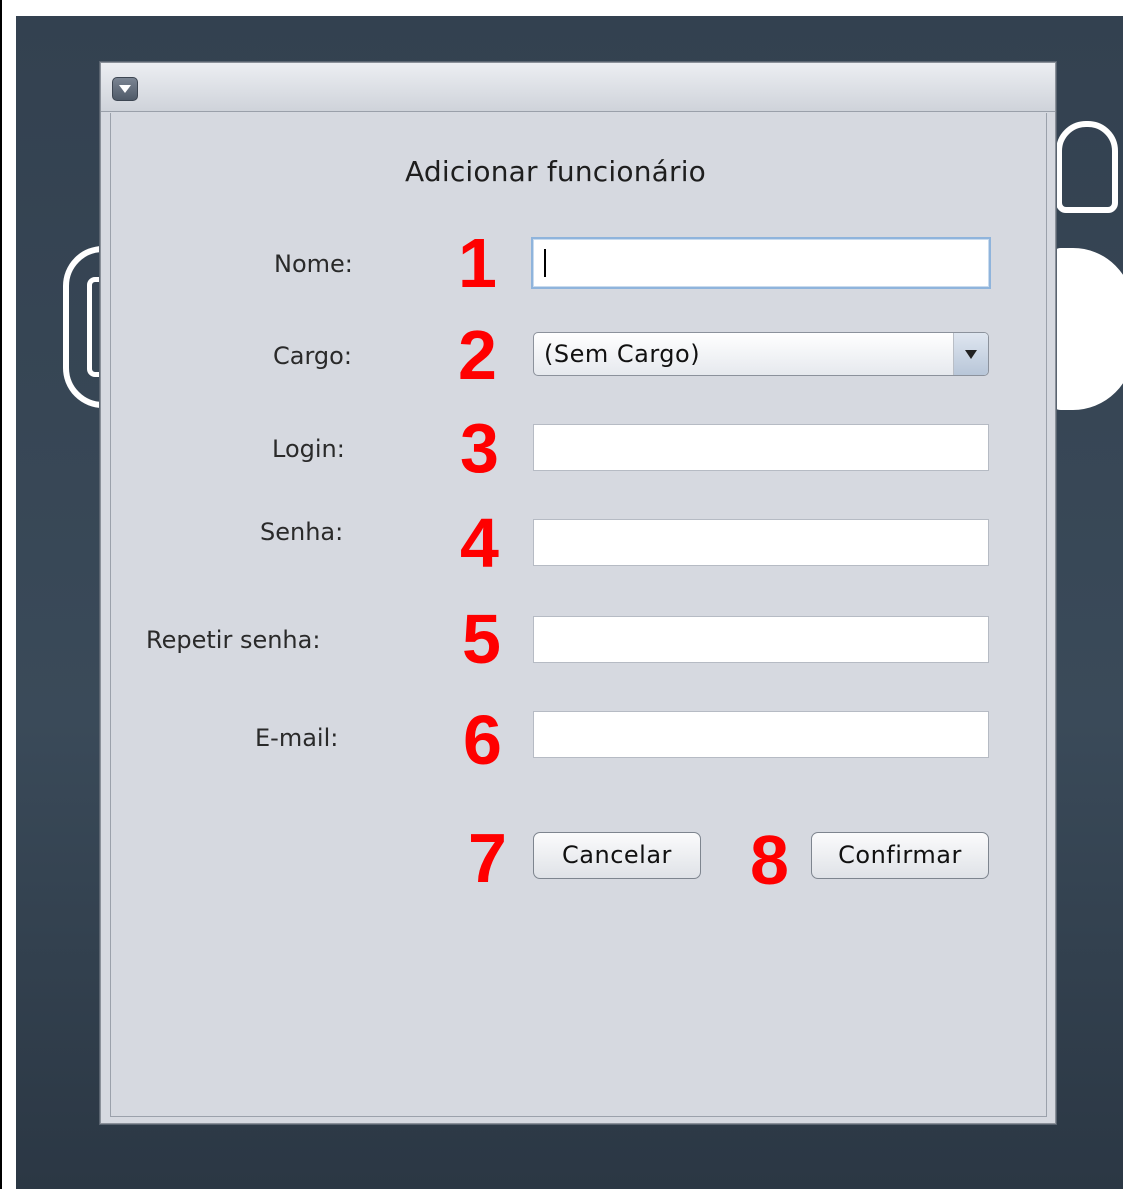 This screenshot has height=1189, width=1123. I want to click on login-label: Login:, so click(308, 449).